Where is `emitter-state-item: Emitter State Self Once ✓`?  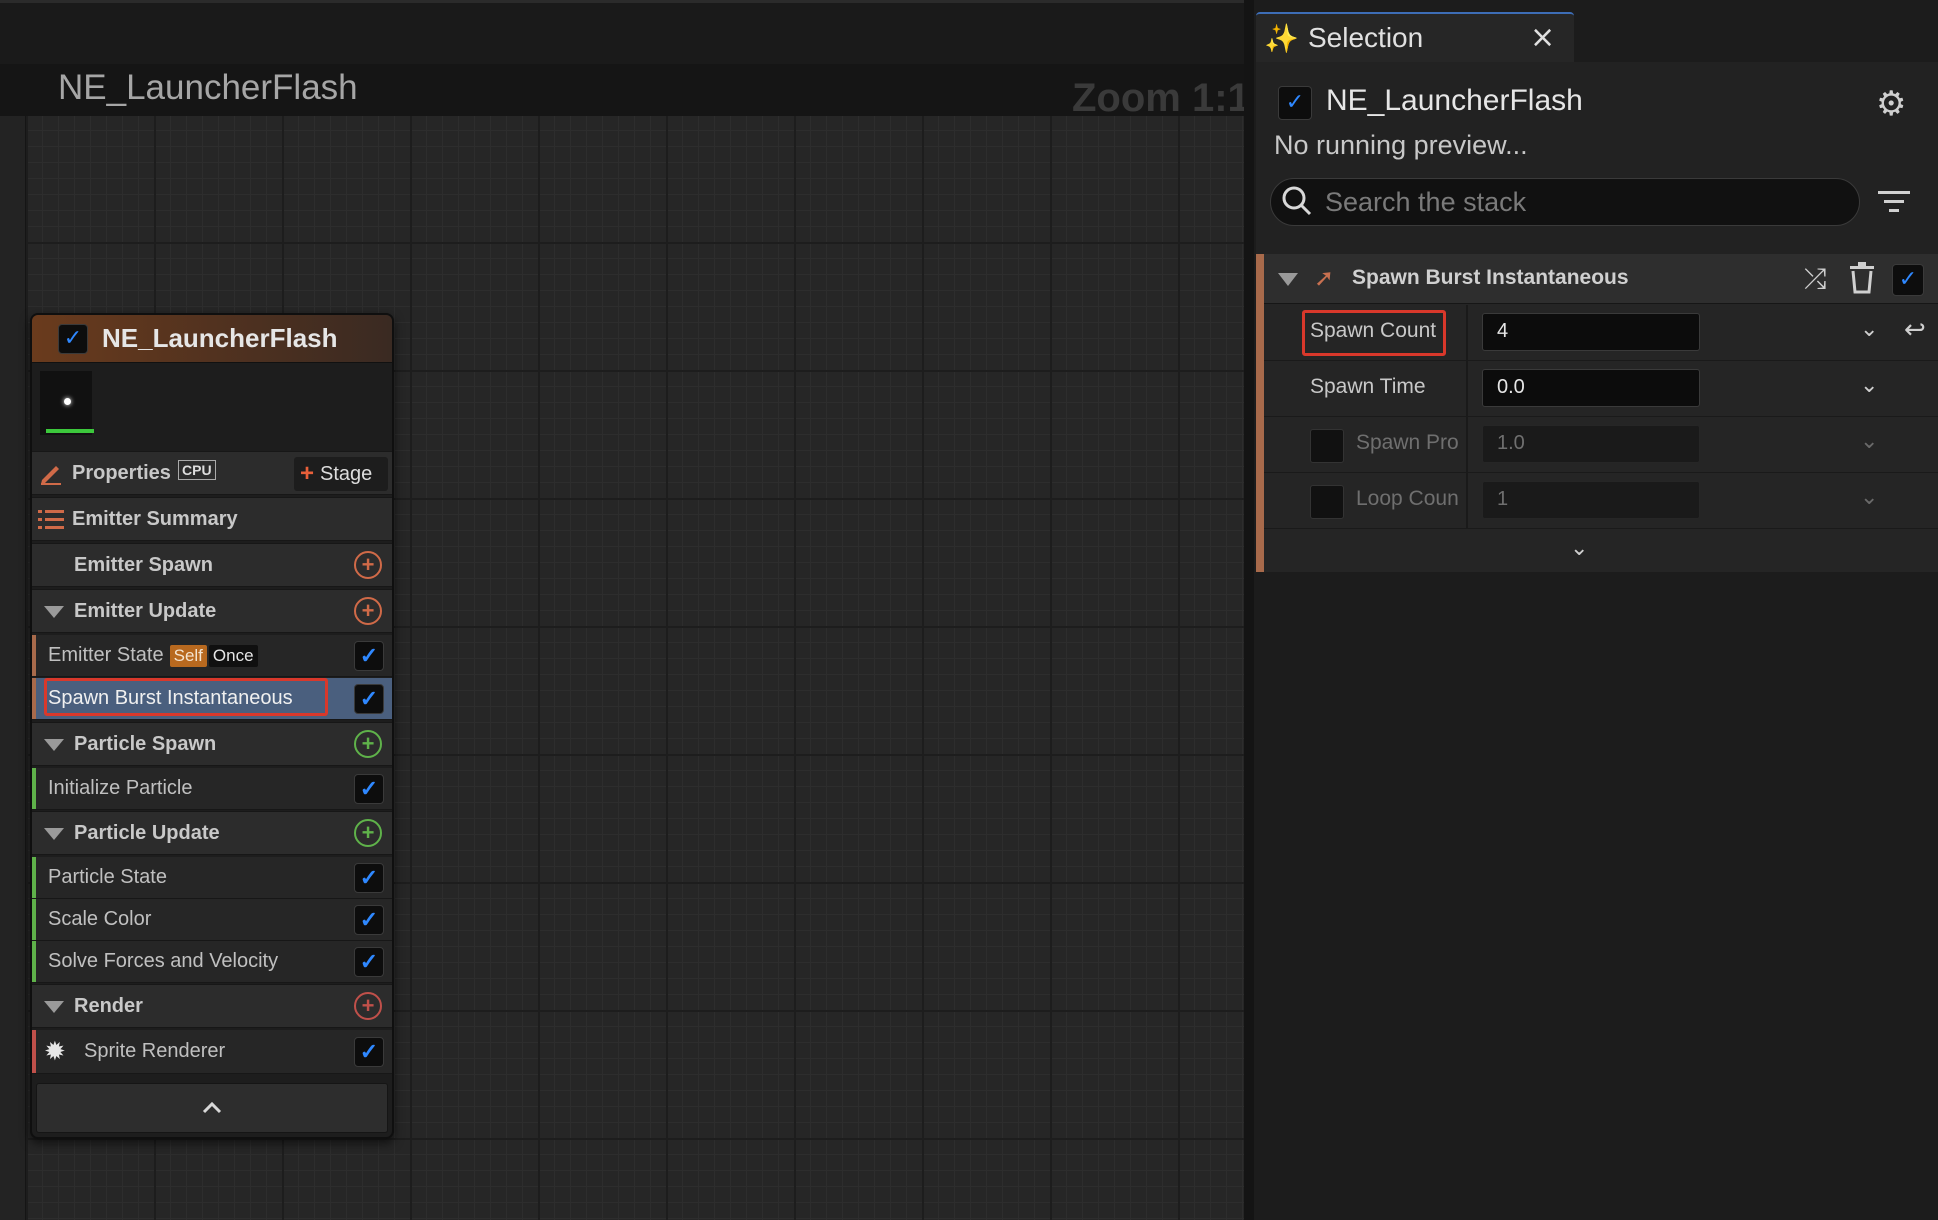
emitter-state-item: Emitter State Self Once ✓ is located at coordinates (212, 656).